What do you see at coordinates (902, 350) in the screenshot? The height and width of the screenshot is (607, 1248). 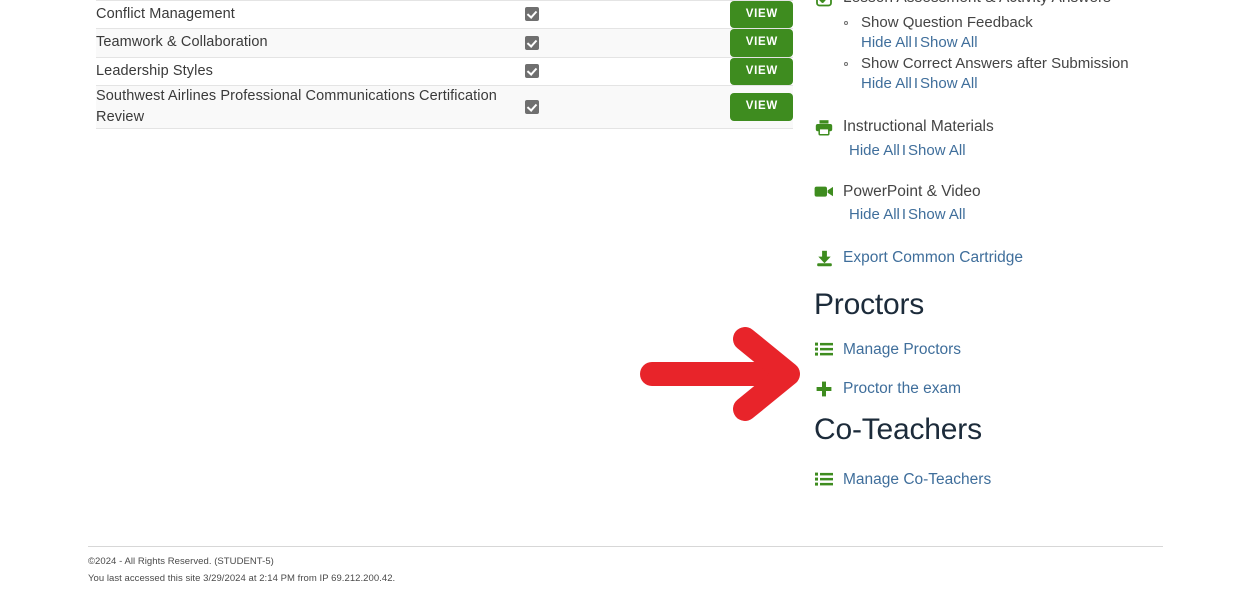 I see `manage-proctors-link: Manage Proctors` at bounding box center [902, 350].